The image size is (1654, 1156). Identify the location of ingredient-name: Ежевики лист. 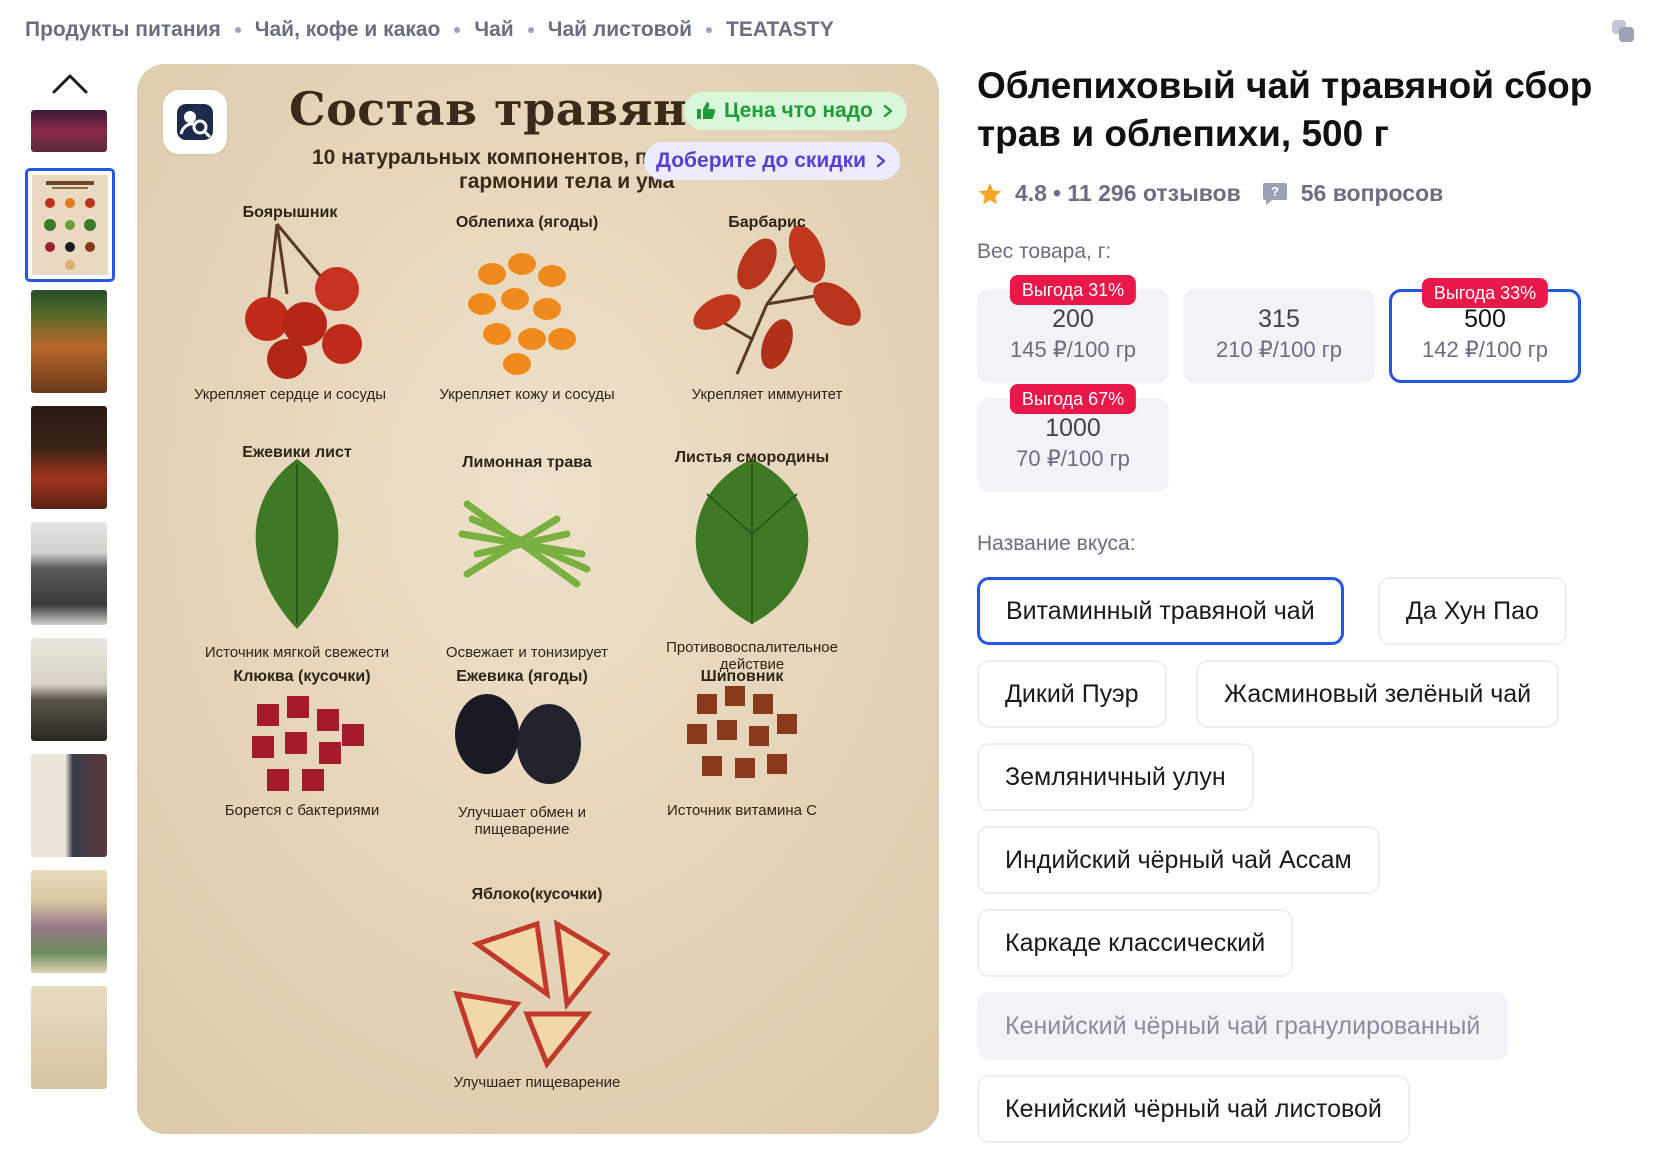
(297, 452).